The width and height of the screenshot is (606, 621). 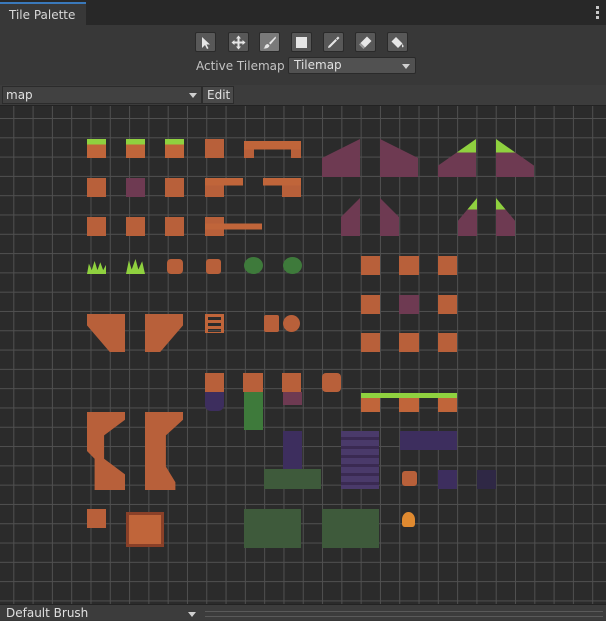 I want to click on tile-torch, so click(x=408, y=519).